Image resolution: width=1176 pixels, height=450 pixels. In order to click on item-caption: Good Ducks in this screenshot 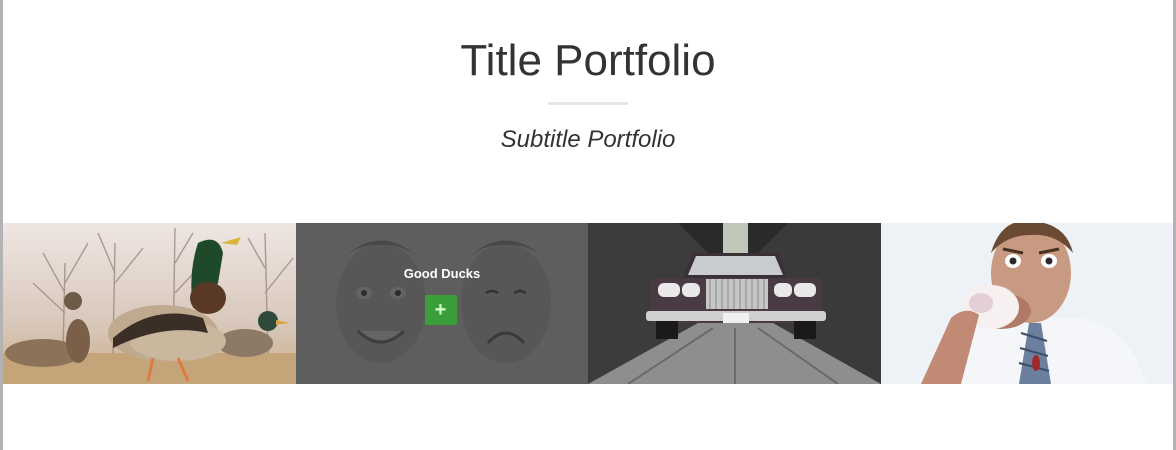, I will do `click(442, 273)`.